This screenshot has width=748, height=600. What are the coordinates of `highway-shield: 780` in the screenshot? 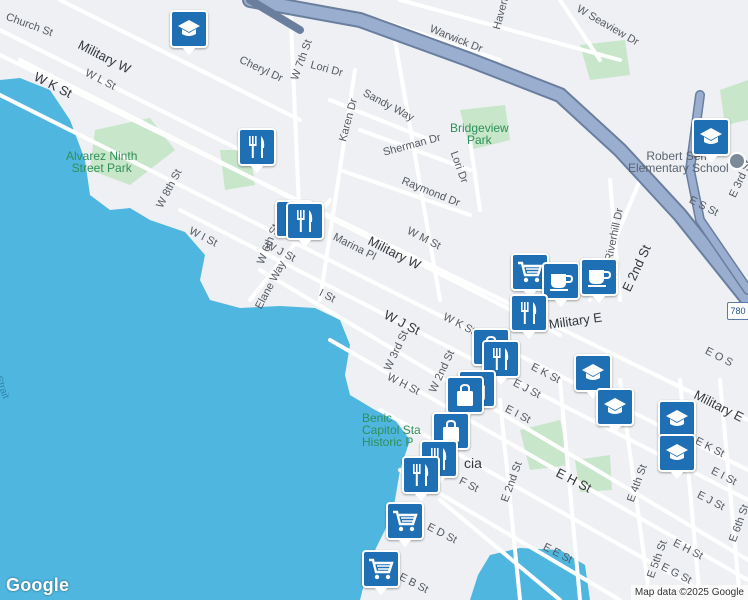 It's located at (737, 311).